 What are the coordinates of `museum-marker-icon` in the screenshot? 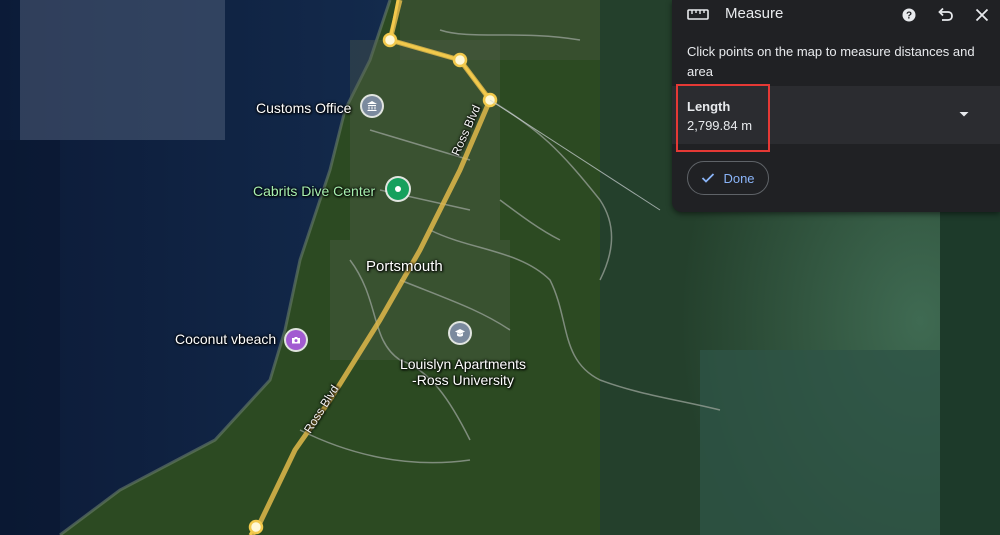 It's located at (372, 106).